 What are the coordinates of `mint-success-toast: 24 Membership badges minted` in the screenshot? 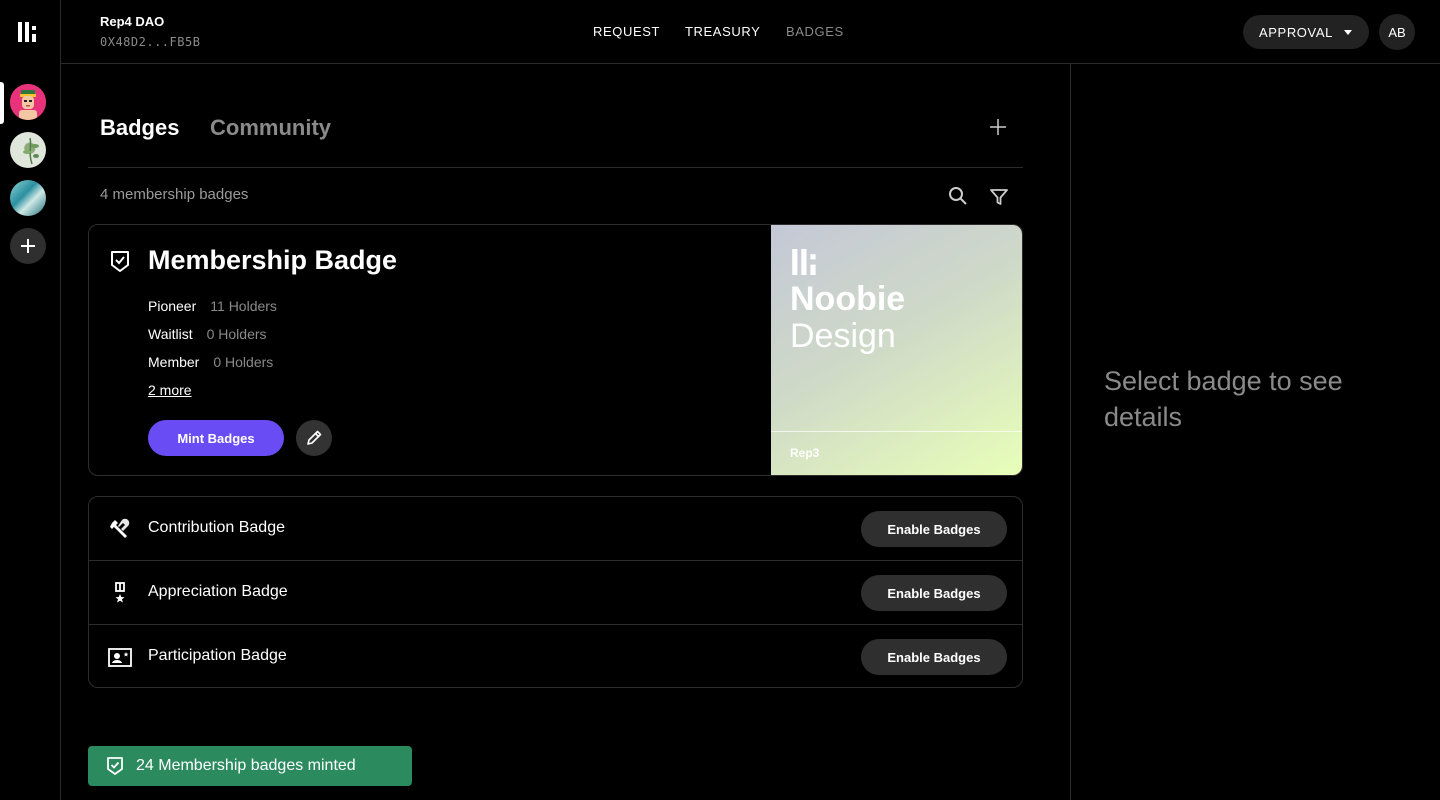 It's located at (250, 766).